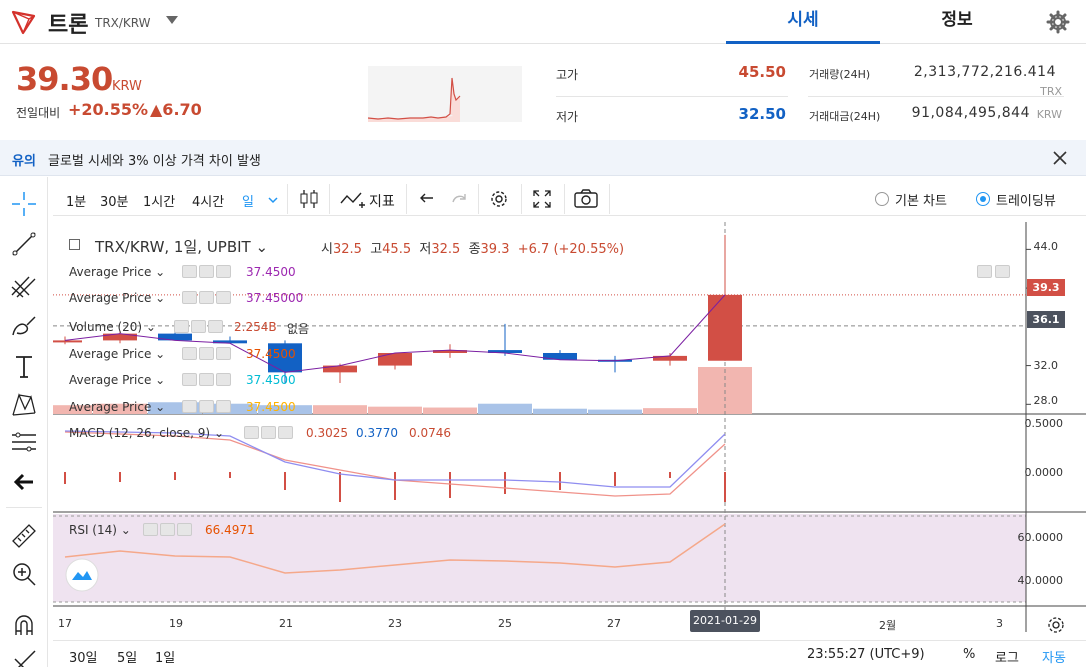 This screenshot has height=667, width=1086. I want to click on axis-label: 32.0, so click(1046, 365).